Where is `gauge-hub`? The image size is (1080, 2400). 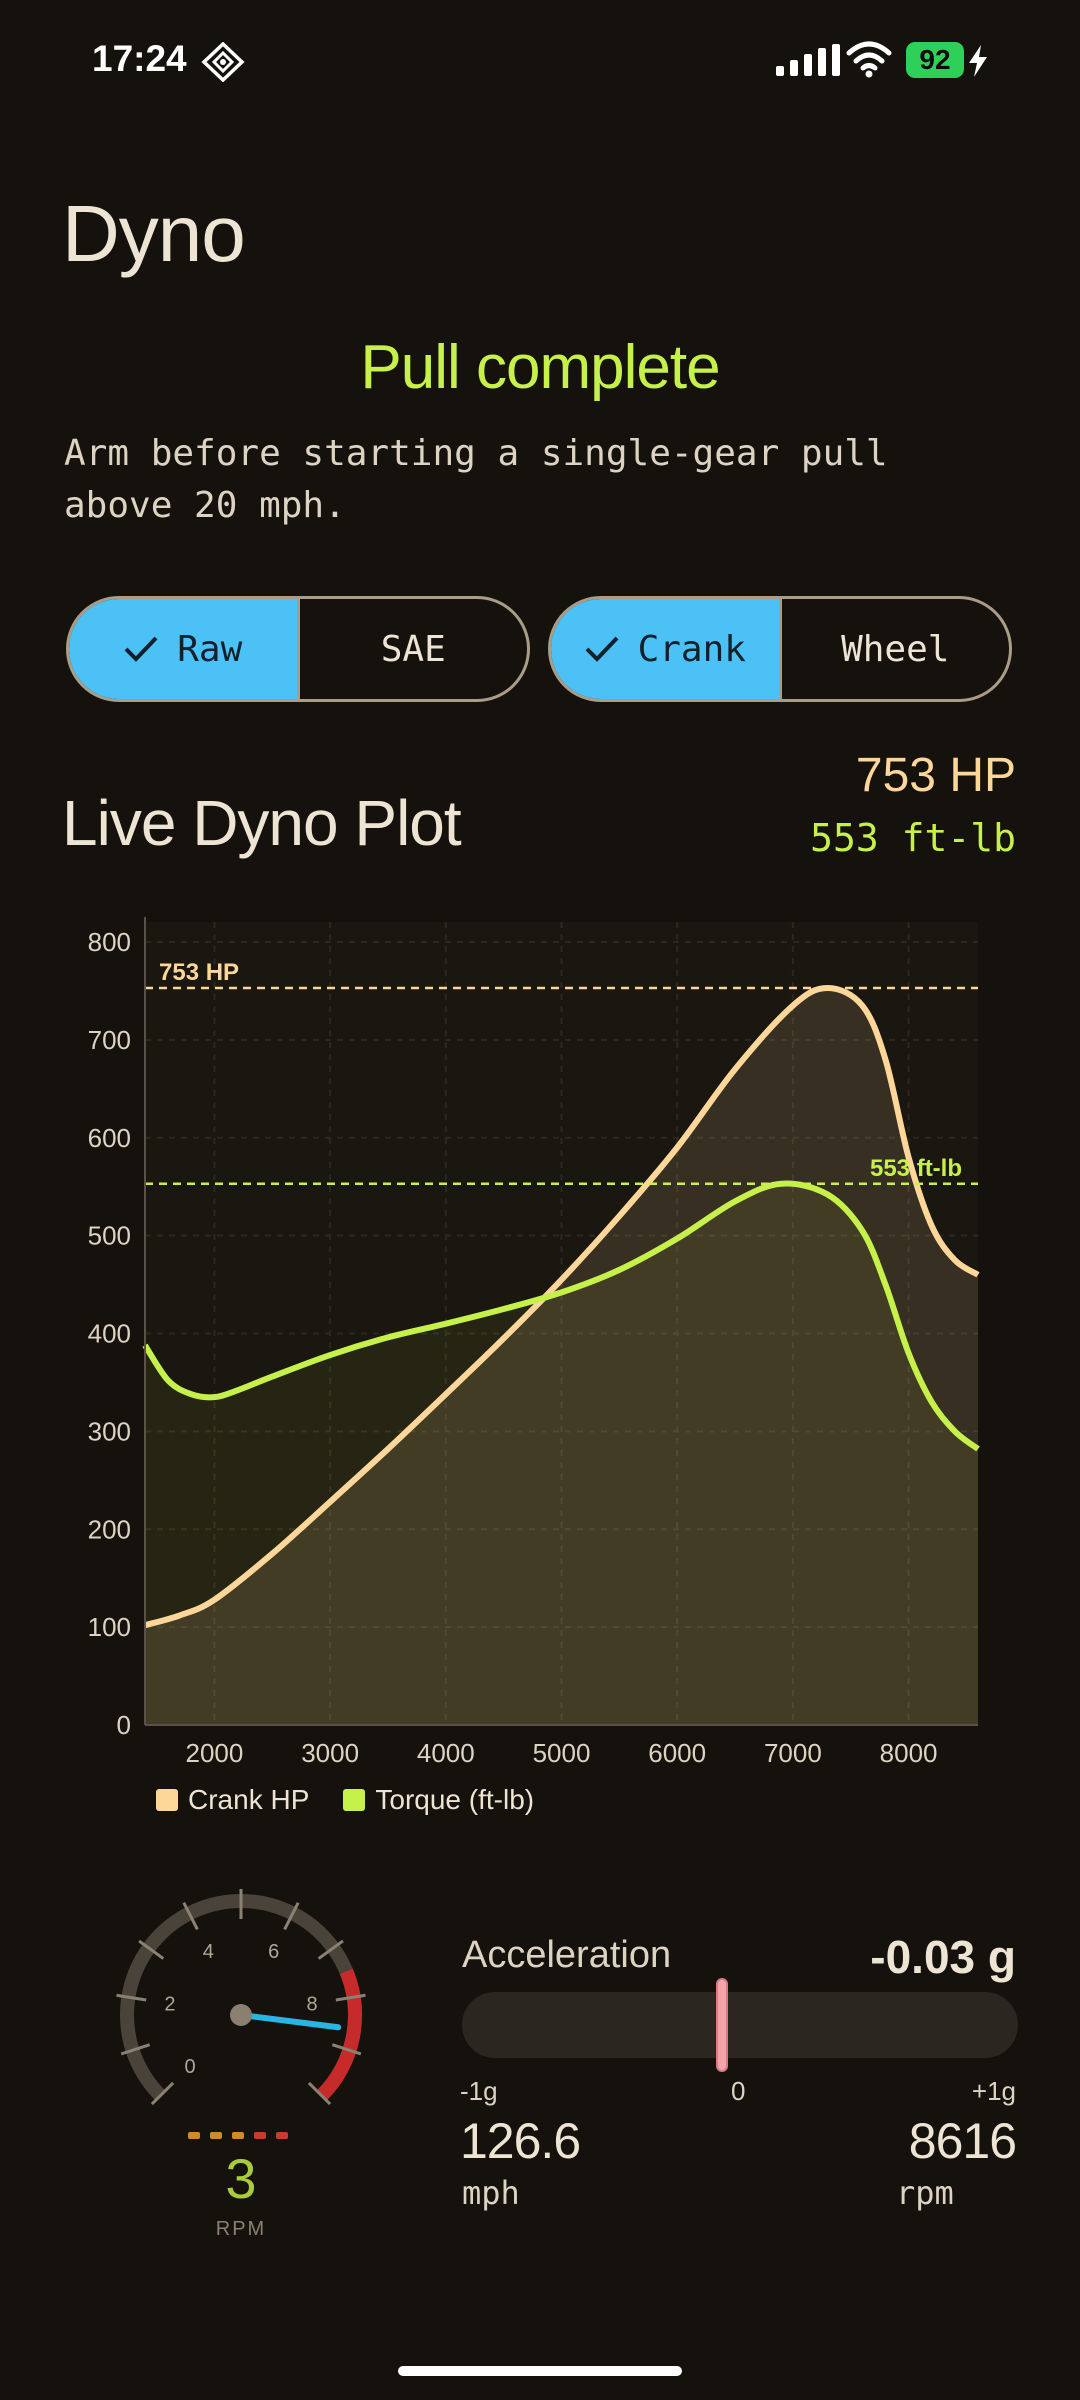
gauge-hub is located at coordinates (241, 2015).